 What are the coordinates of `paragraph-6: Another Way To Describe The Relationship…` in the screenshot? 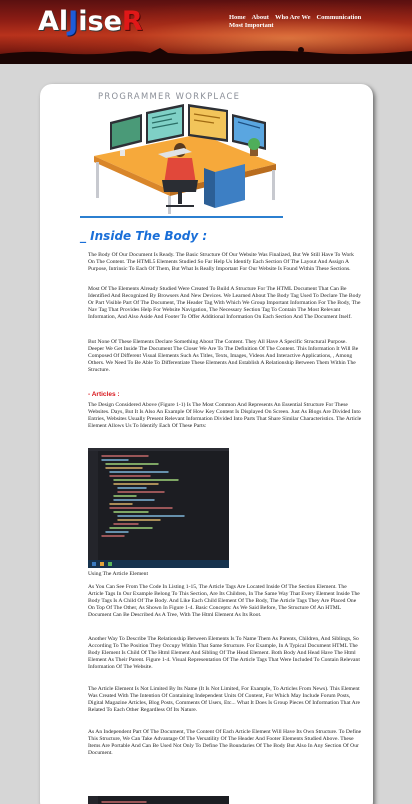 It's located at (224, 653).